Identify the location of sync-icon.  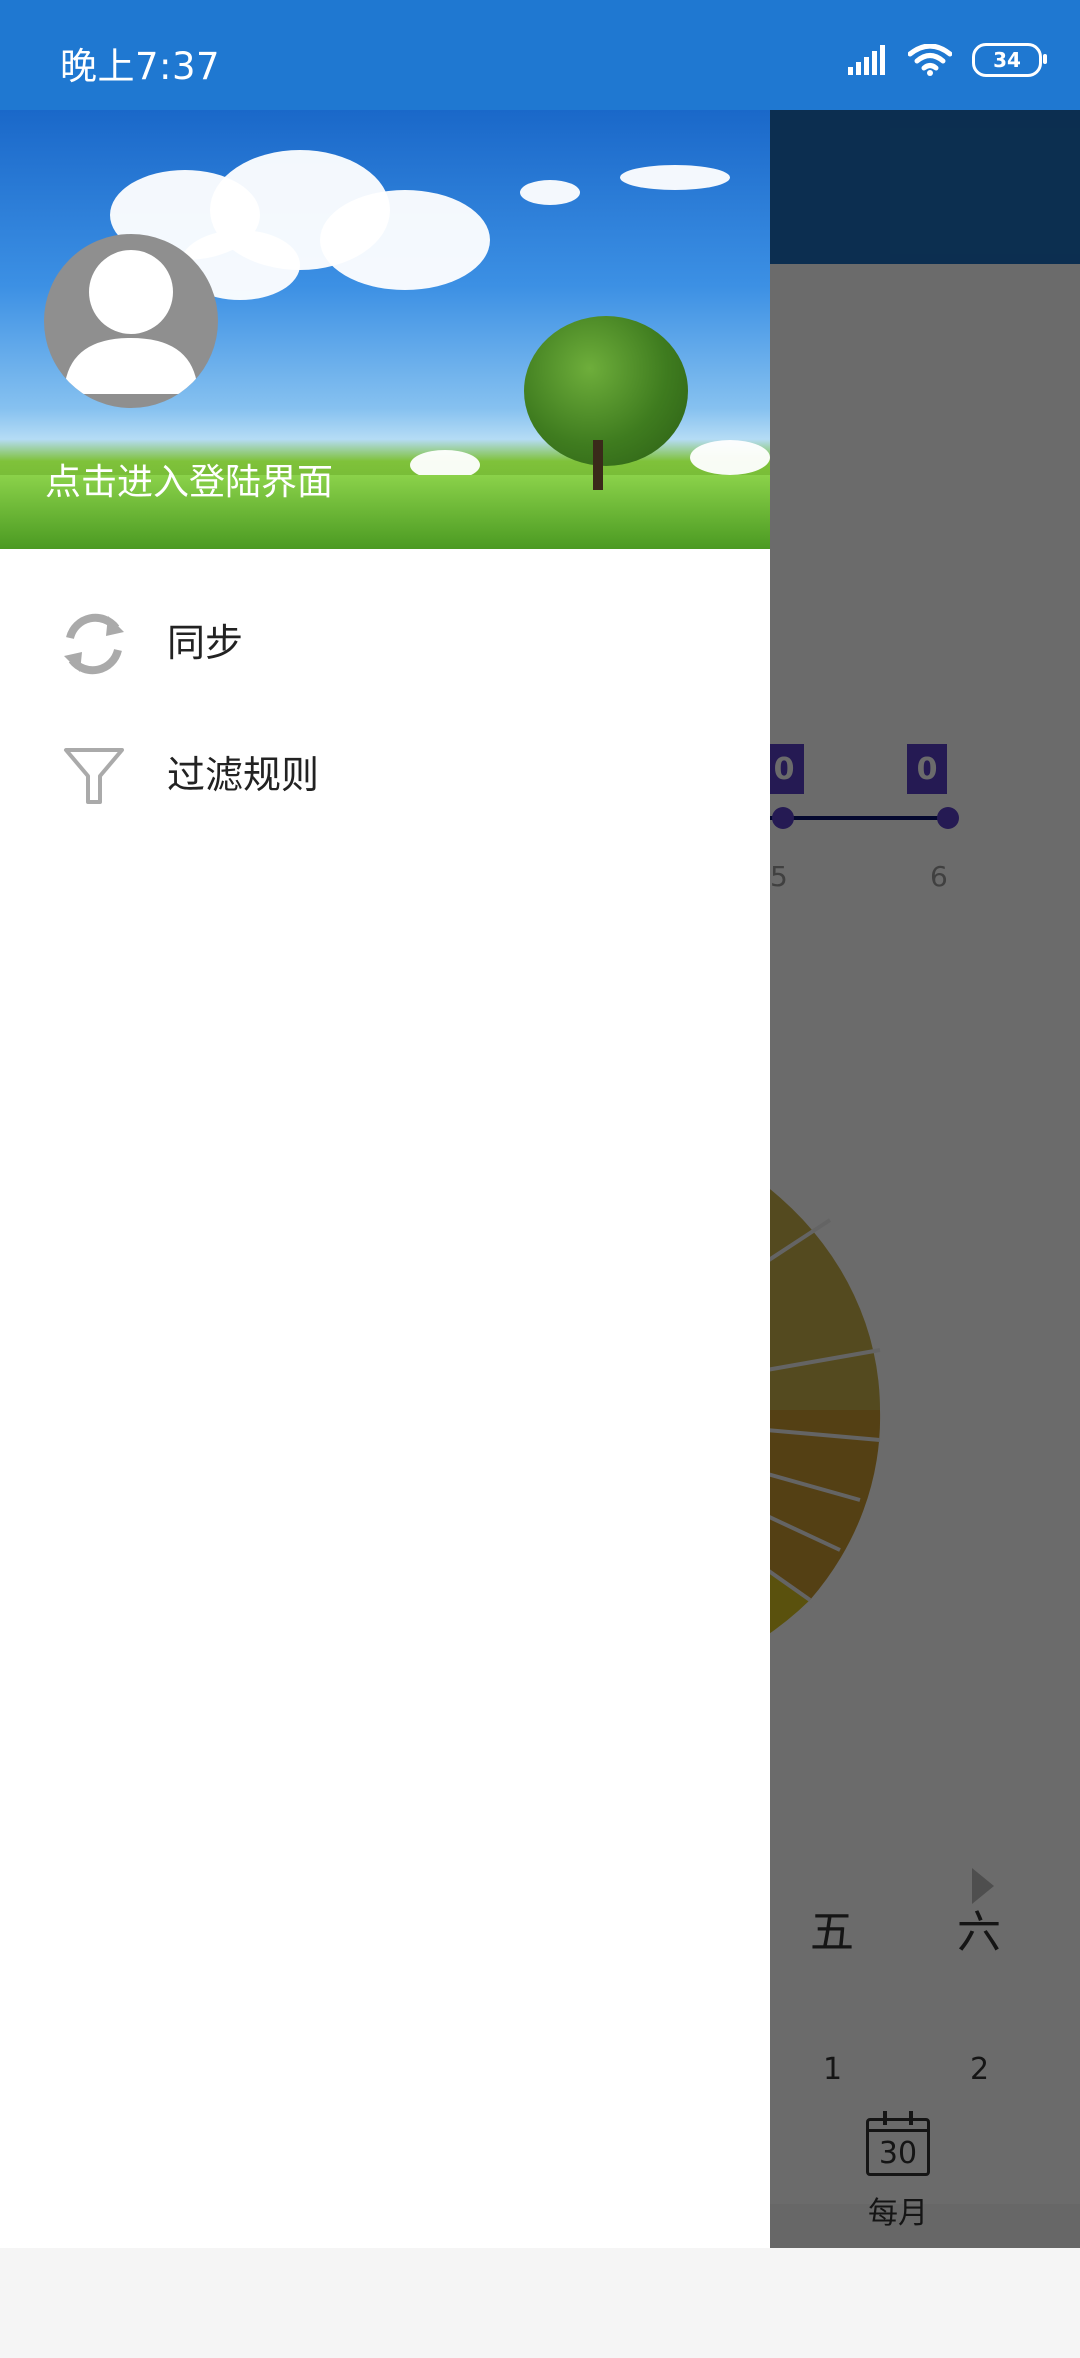
(94, 644).